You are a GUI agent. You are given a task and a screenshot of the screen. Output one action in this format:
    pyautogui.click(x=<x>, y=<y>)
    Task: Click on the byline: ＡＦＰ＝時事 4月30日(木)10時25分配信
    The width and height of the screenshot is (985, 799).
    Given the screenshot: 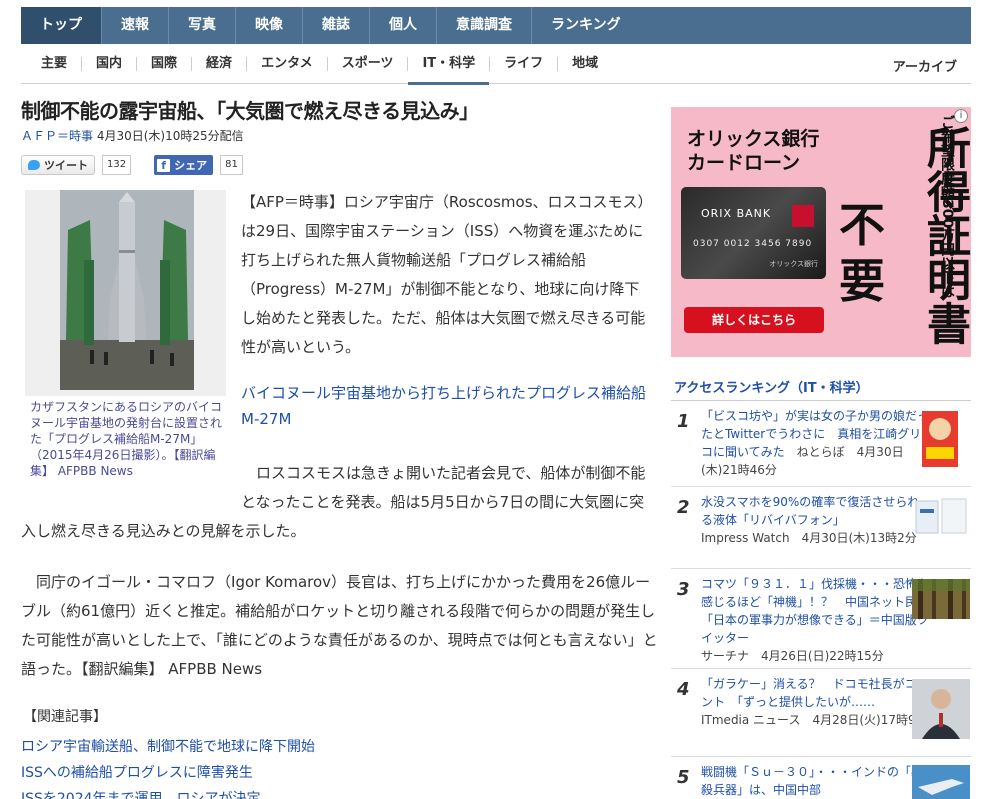 What is the action you would take?
    pyautogui.click(x=132, y=135)
    